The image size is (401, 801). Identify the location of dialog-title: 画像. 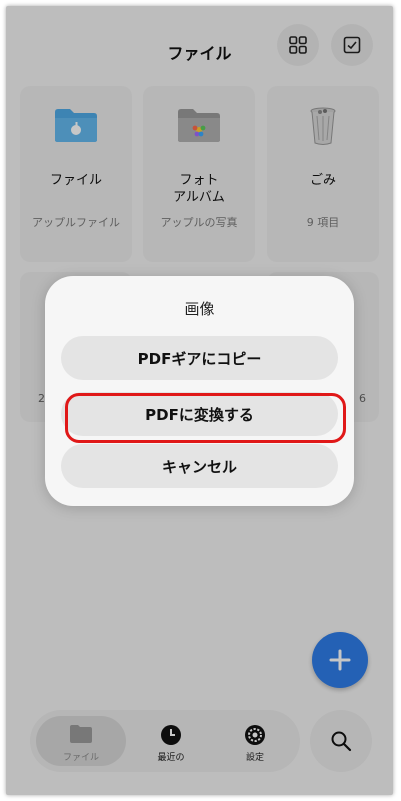
(199, 309).